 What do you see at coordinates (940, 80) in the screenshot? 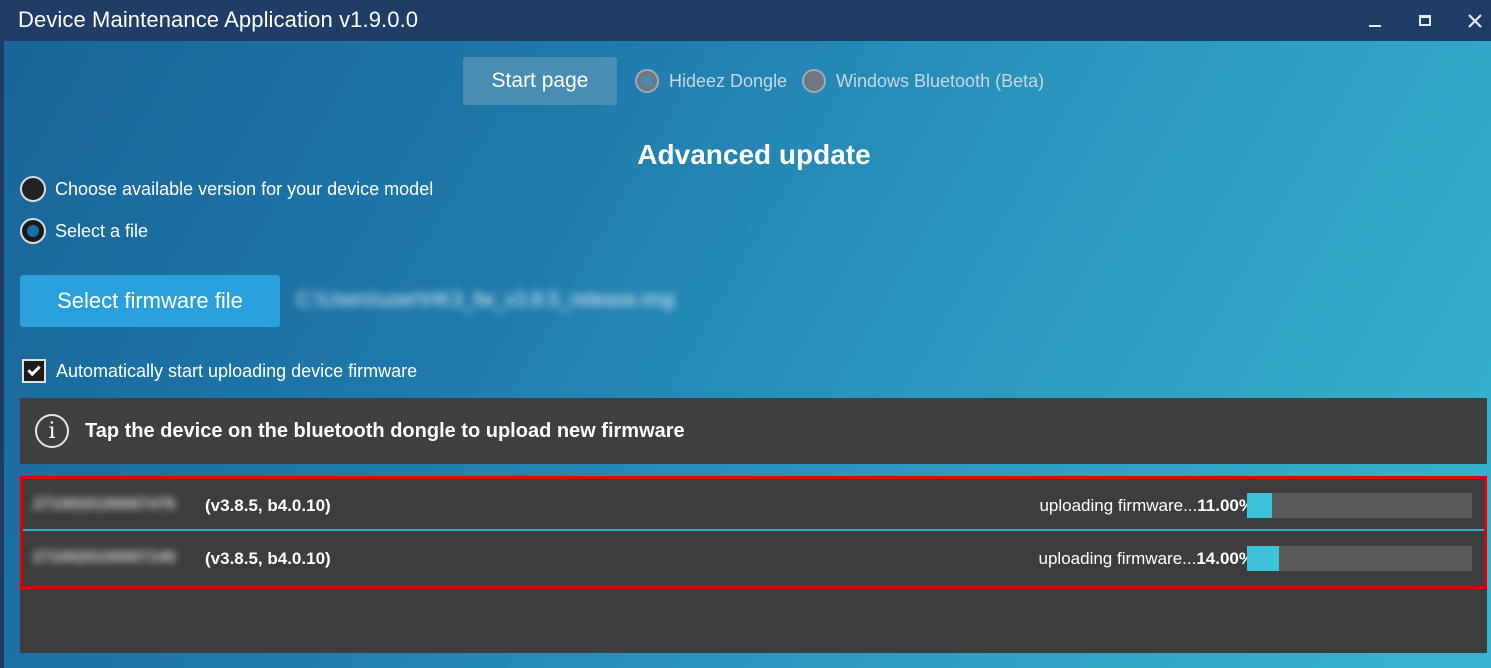
I see `connection-label: Windows Bluetooth (Beta)` at bounding box center [940, 80].